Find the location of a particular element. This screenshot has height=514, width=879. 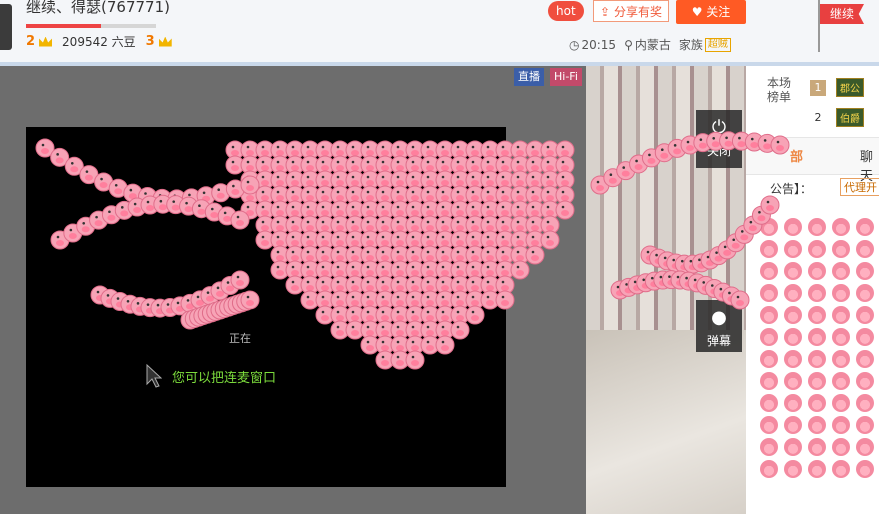

room-meta: ◷ 20:15 ⚲ 内蒙古 家族 超贼 is located at coordinates (650, 44).